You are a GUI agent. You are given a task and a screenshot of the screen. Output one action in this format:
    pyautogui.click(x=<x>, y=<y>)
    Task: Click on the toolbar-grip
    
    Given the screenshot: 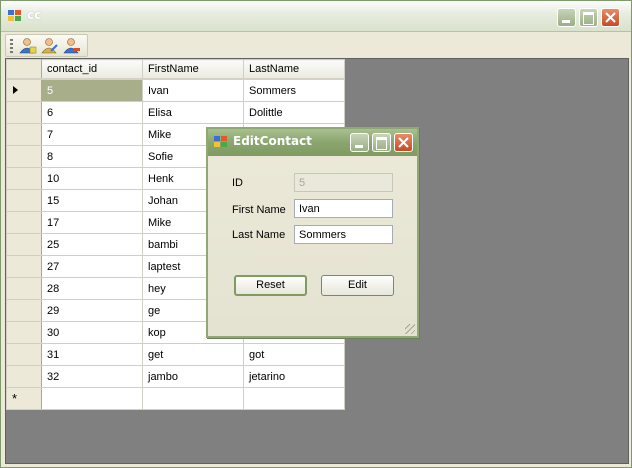 What is the action you would take?
    pyautogui.click(x=11, y=46)
    